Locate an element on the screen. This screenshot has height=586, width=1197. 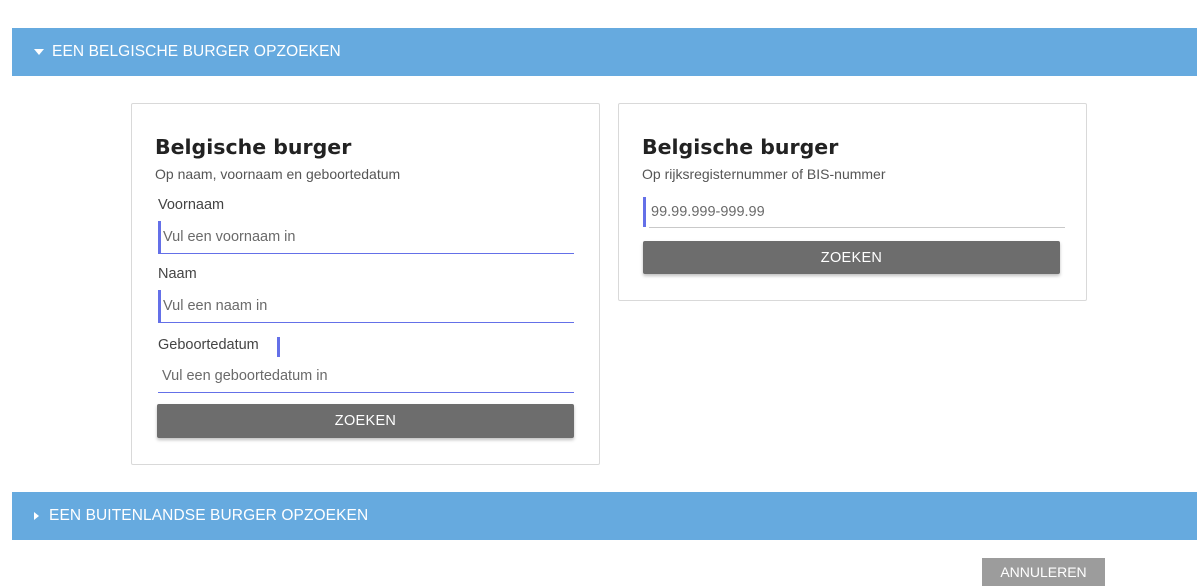
firstname-input is located at coordinates (366, 237).